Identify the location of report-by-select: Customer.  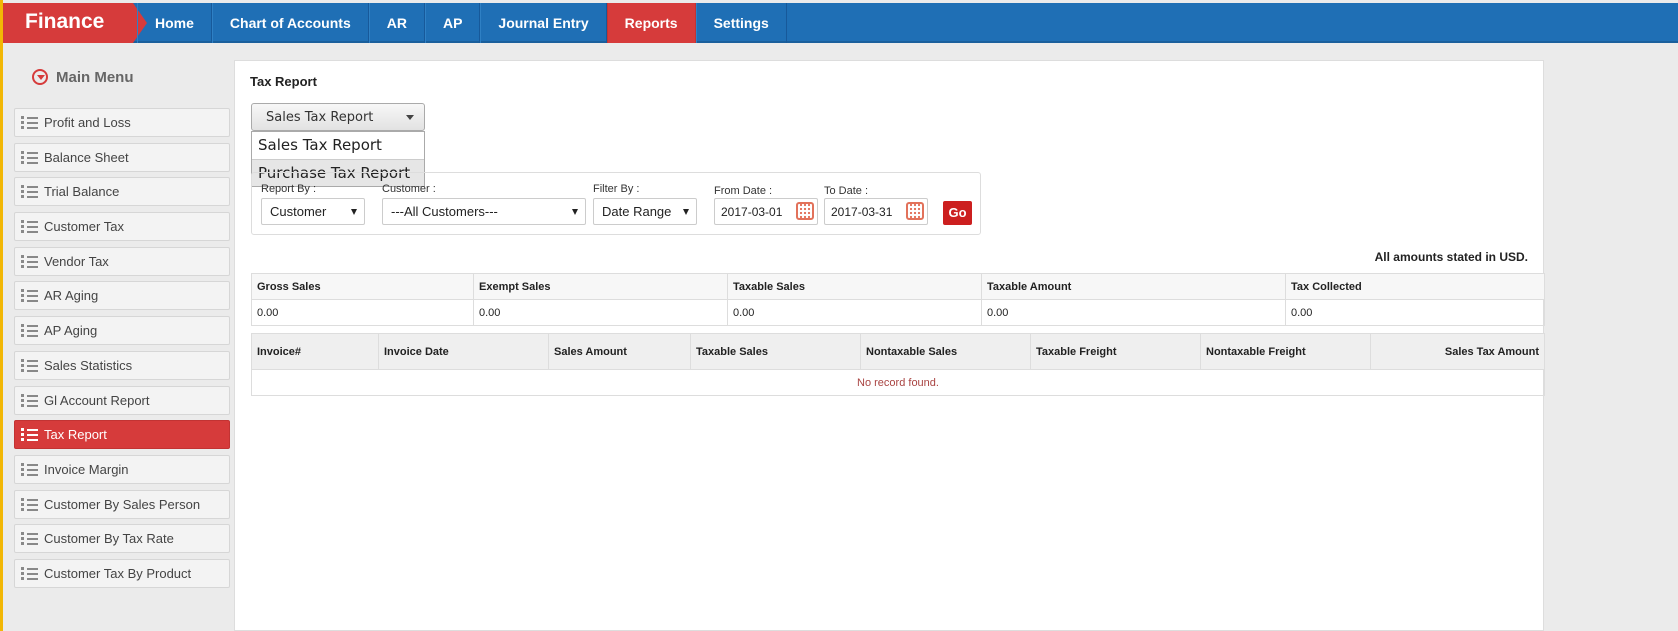
(313, 211).